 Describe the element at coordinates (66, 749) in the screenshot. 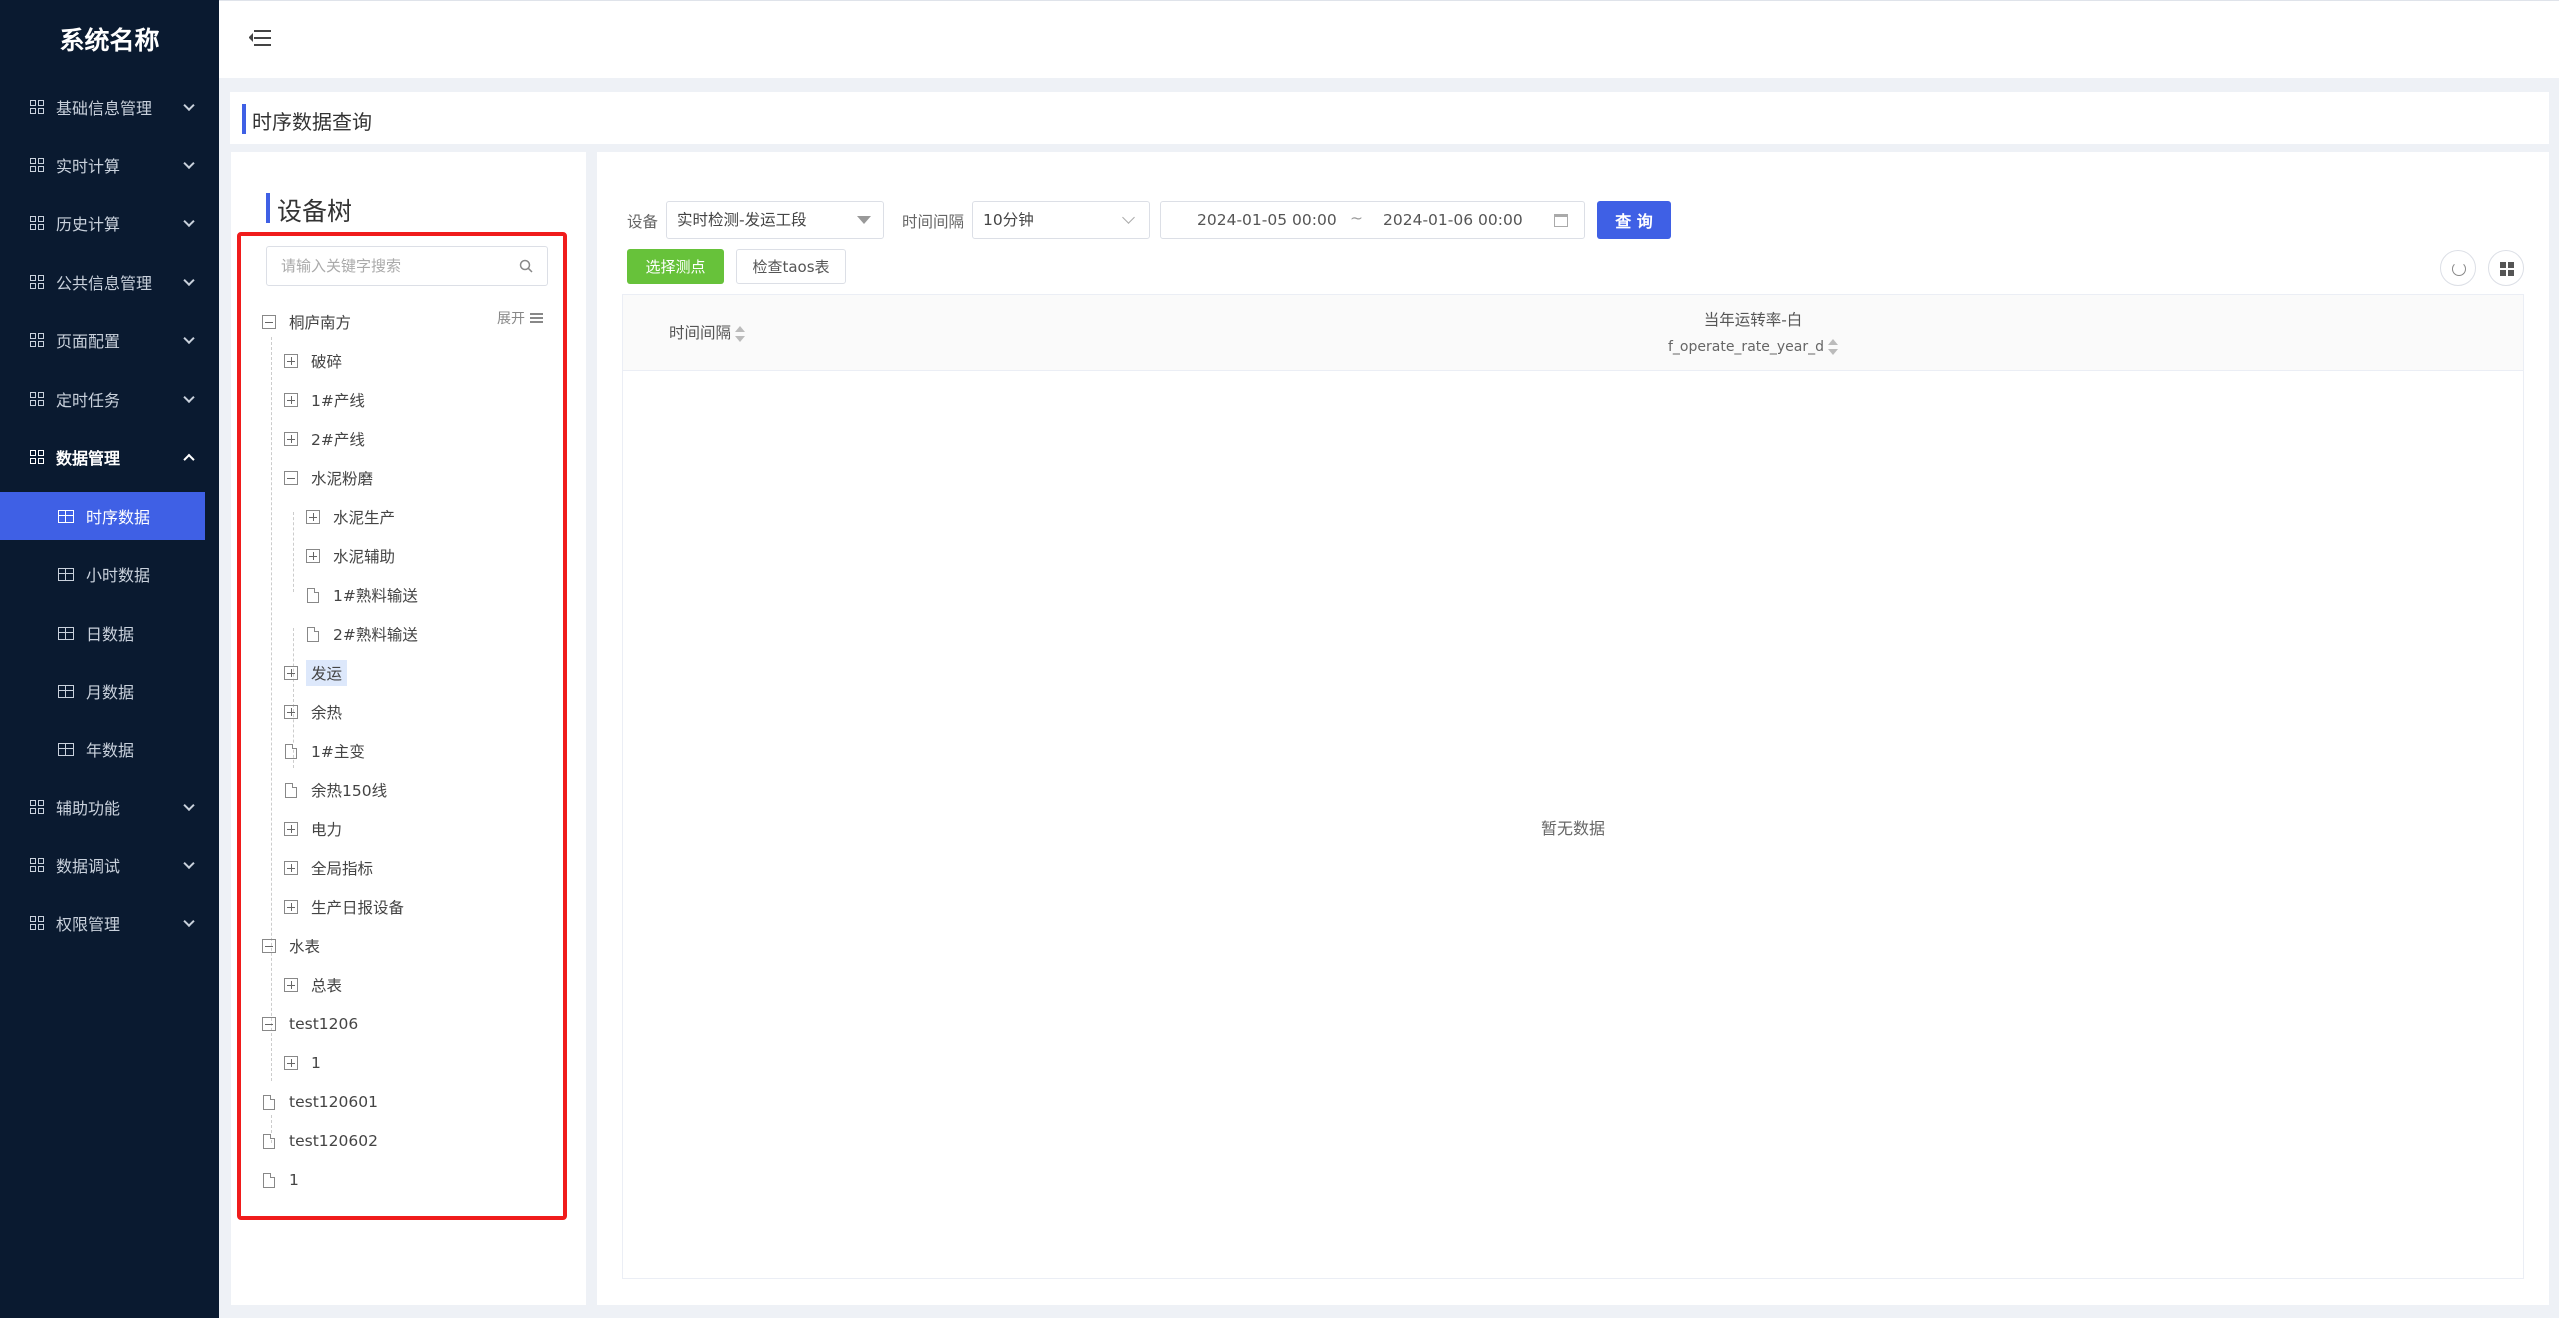

I see `table-icon` at that location.